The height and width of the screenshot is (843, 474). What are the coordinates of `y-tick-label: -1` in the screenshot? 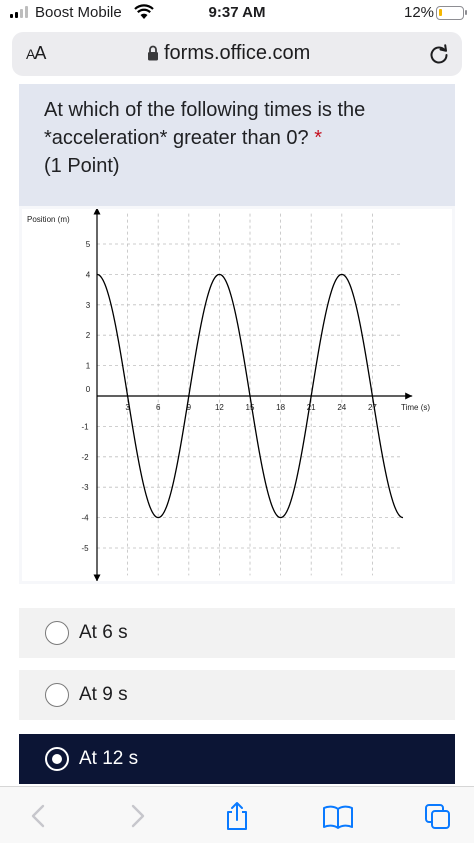 It's located at (85, 426).